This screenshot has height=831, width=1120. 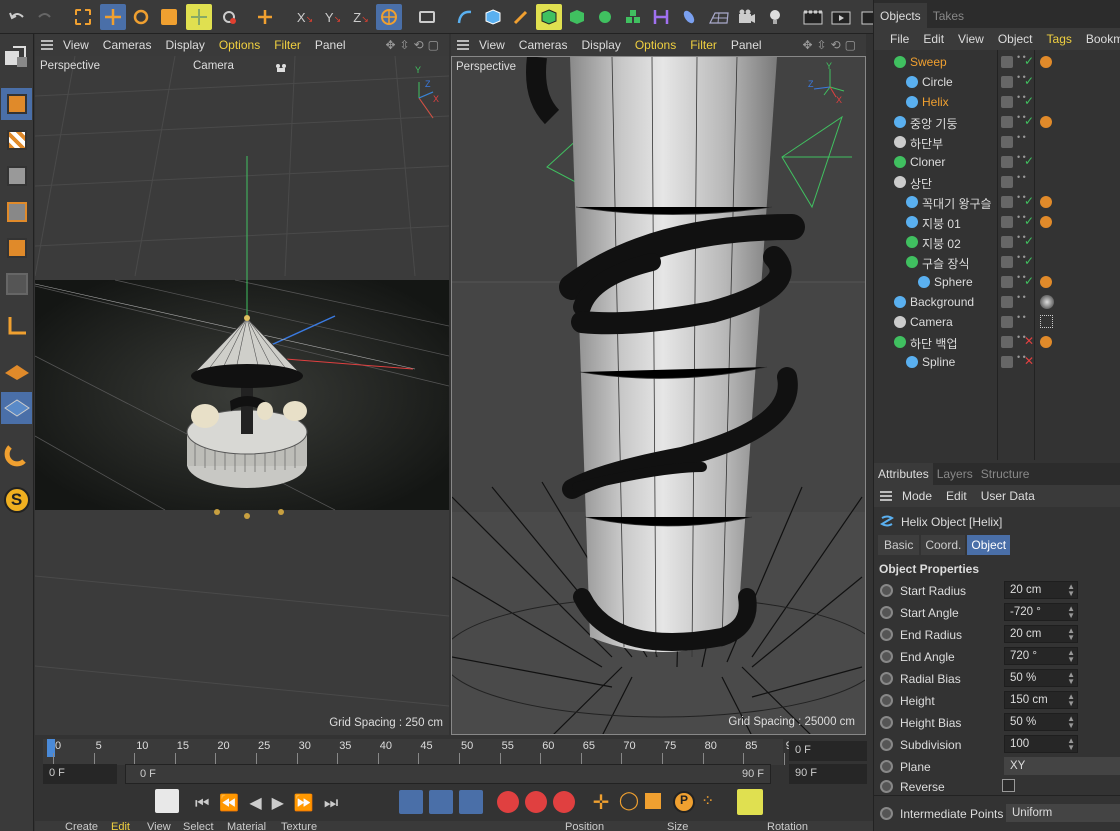 I want to click on rotate-tool-icon, so click(x=141, y=17).